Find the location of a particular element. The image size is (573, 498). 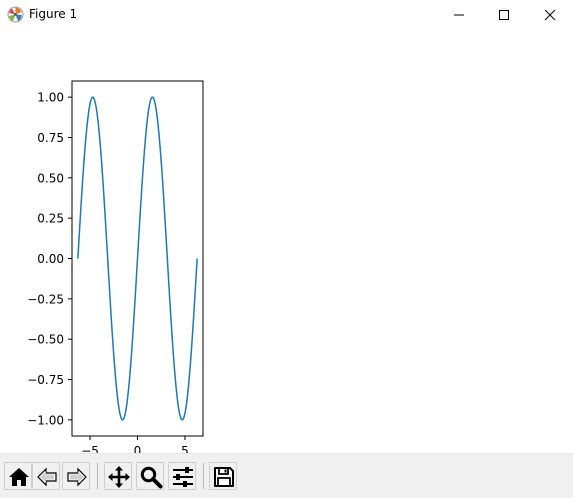

close-button is located at coordinates (550, 15).